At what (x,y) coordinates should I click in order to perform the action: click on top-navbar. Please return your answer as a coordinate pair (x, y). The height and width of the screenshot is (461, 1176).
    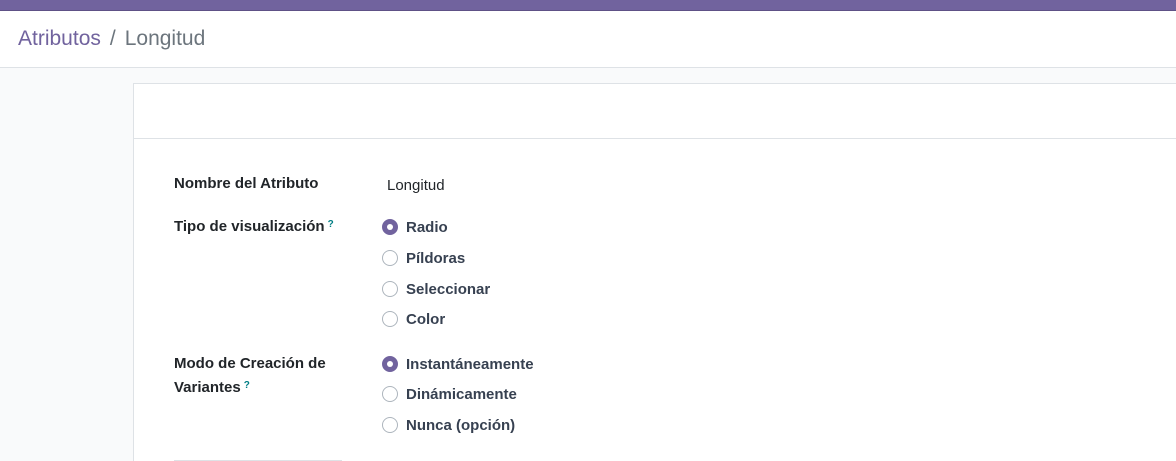
    Looking at the image, I should click on (588, 5).